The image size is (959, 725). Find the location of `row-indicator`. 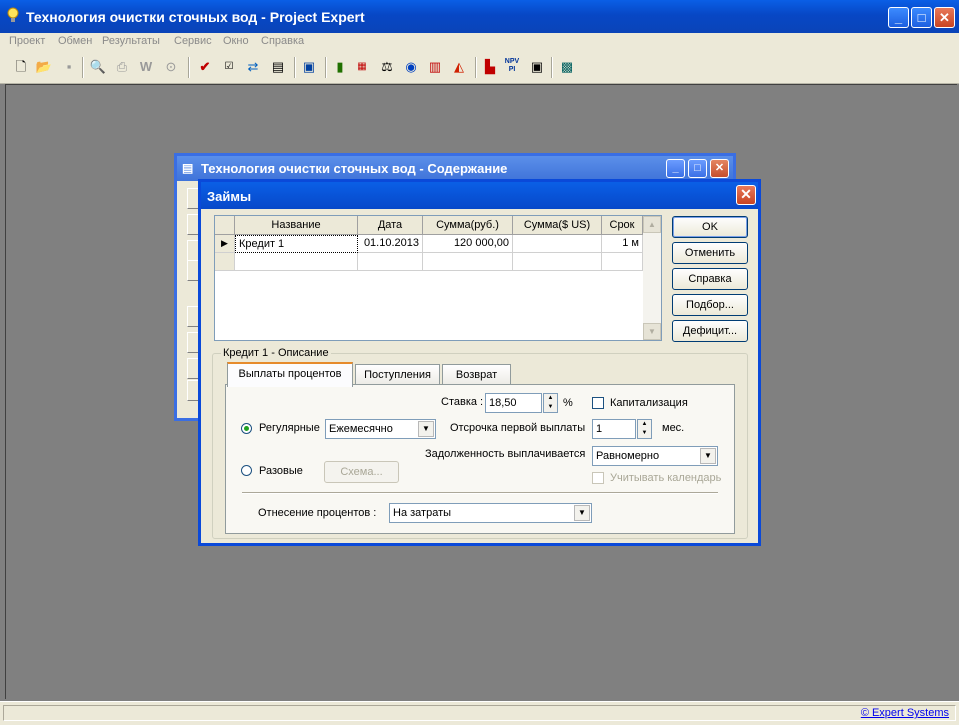

row-indicator is located at coordinates (225, 262).